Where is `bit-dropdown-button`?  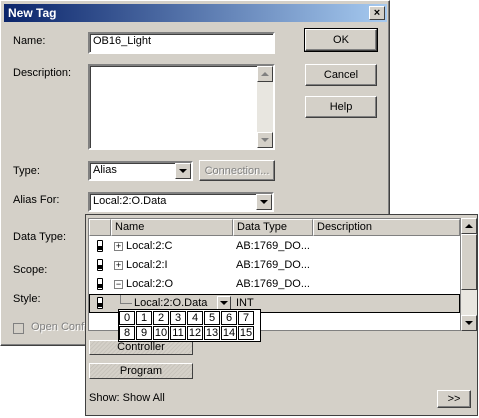
bit-dropdown-button is located at coordinates (224, 303).